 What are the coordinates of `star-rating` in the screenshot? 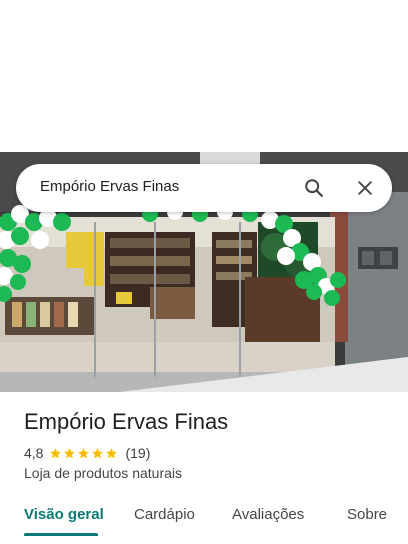 It's located at (84, 453).